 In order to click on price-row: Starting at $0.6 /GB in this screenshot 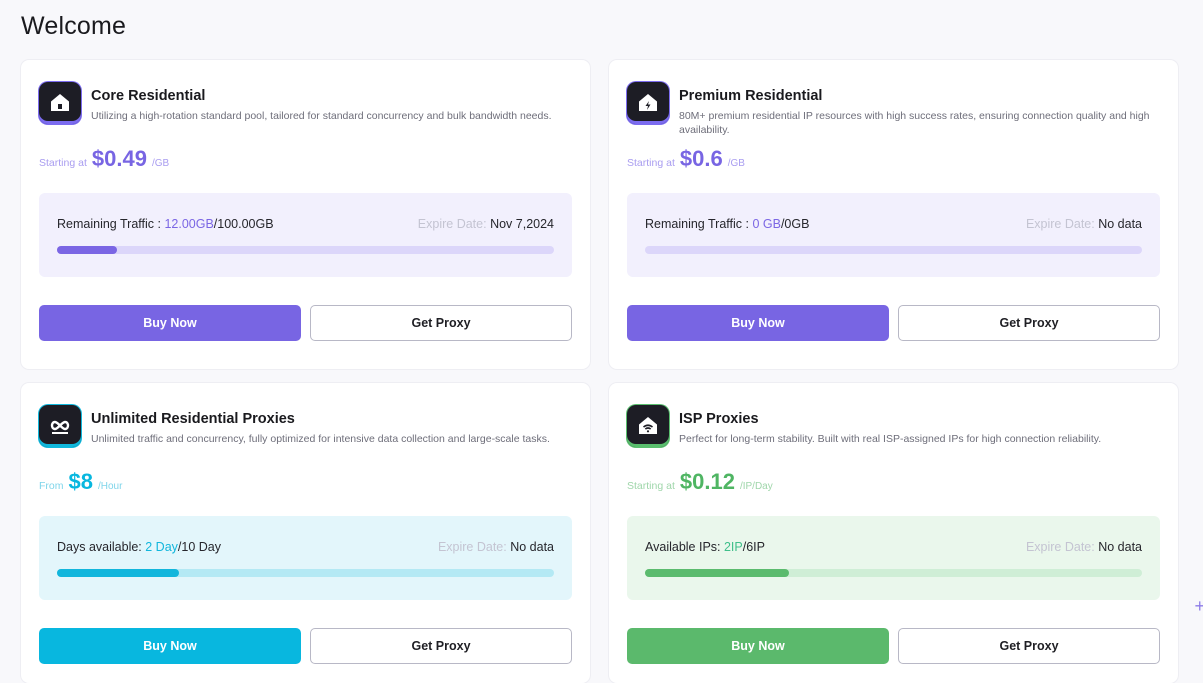, I will do `click(686, 159)`.